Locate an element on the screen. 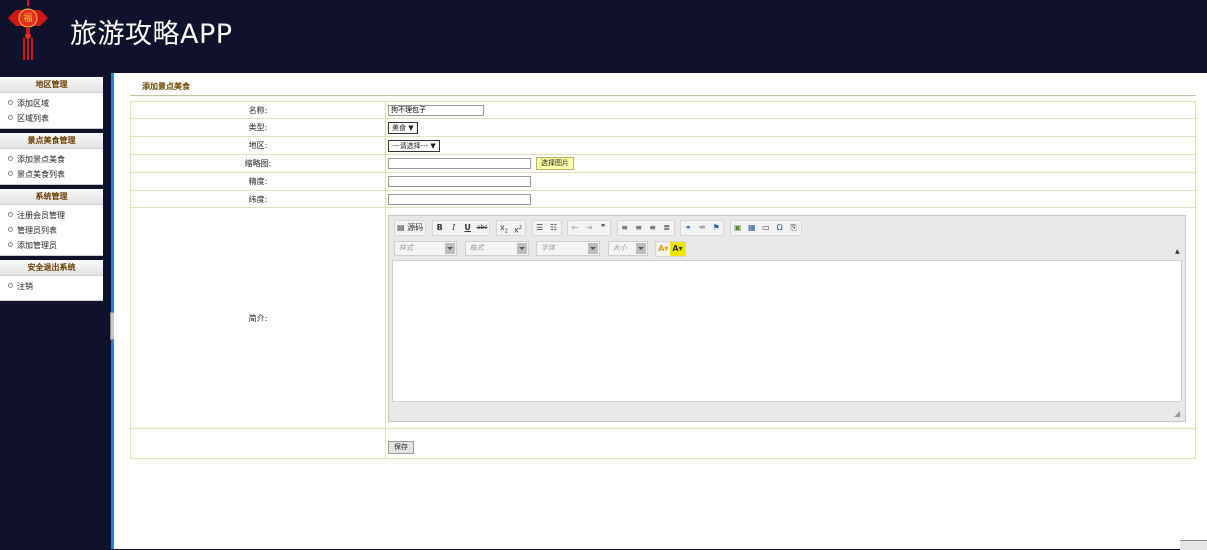 The image size is (1207, 550). numbered-list-icon: ☰ is located at coordinates (540, 228).